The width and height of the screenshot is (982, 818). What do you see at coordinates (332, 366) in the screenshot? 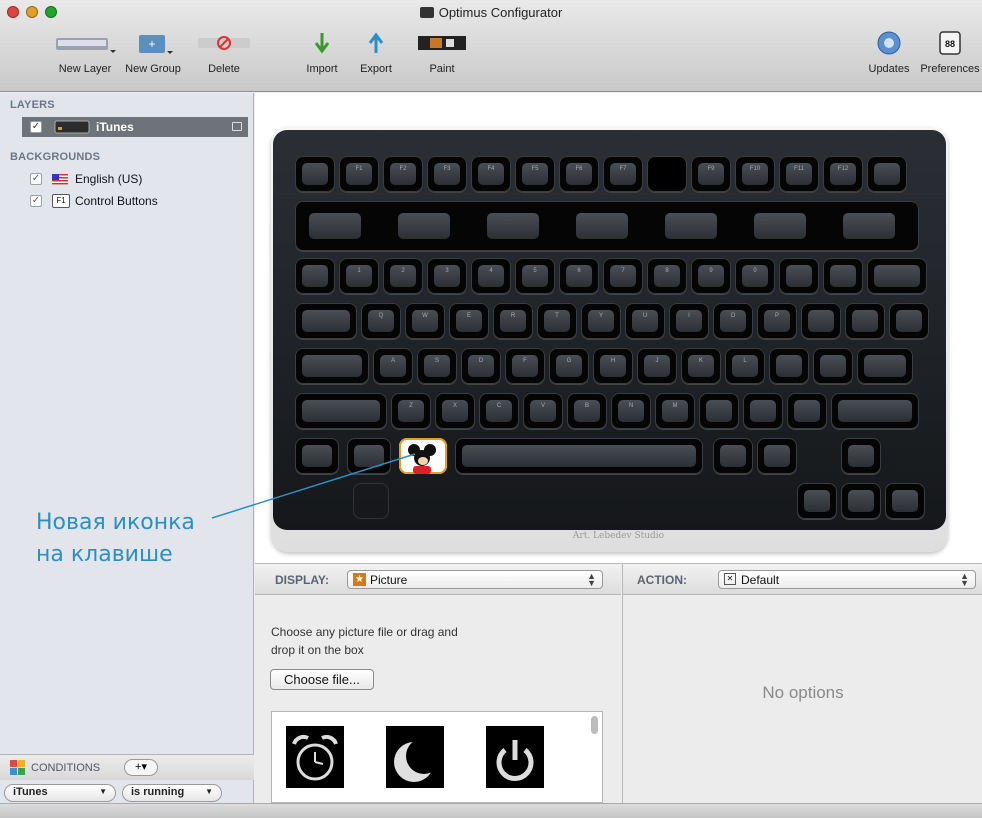
I see `key-caps` at bounding box center [332, 366].